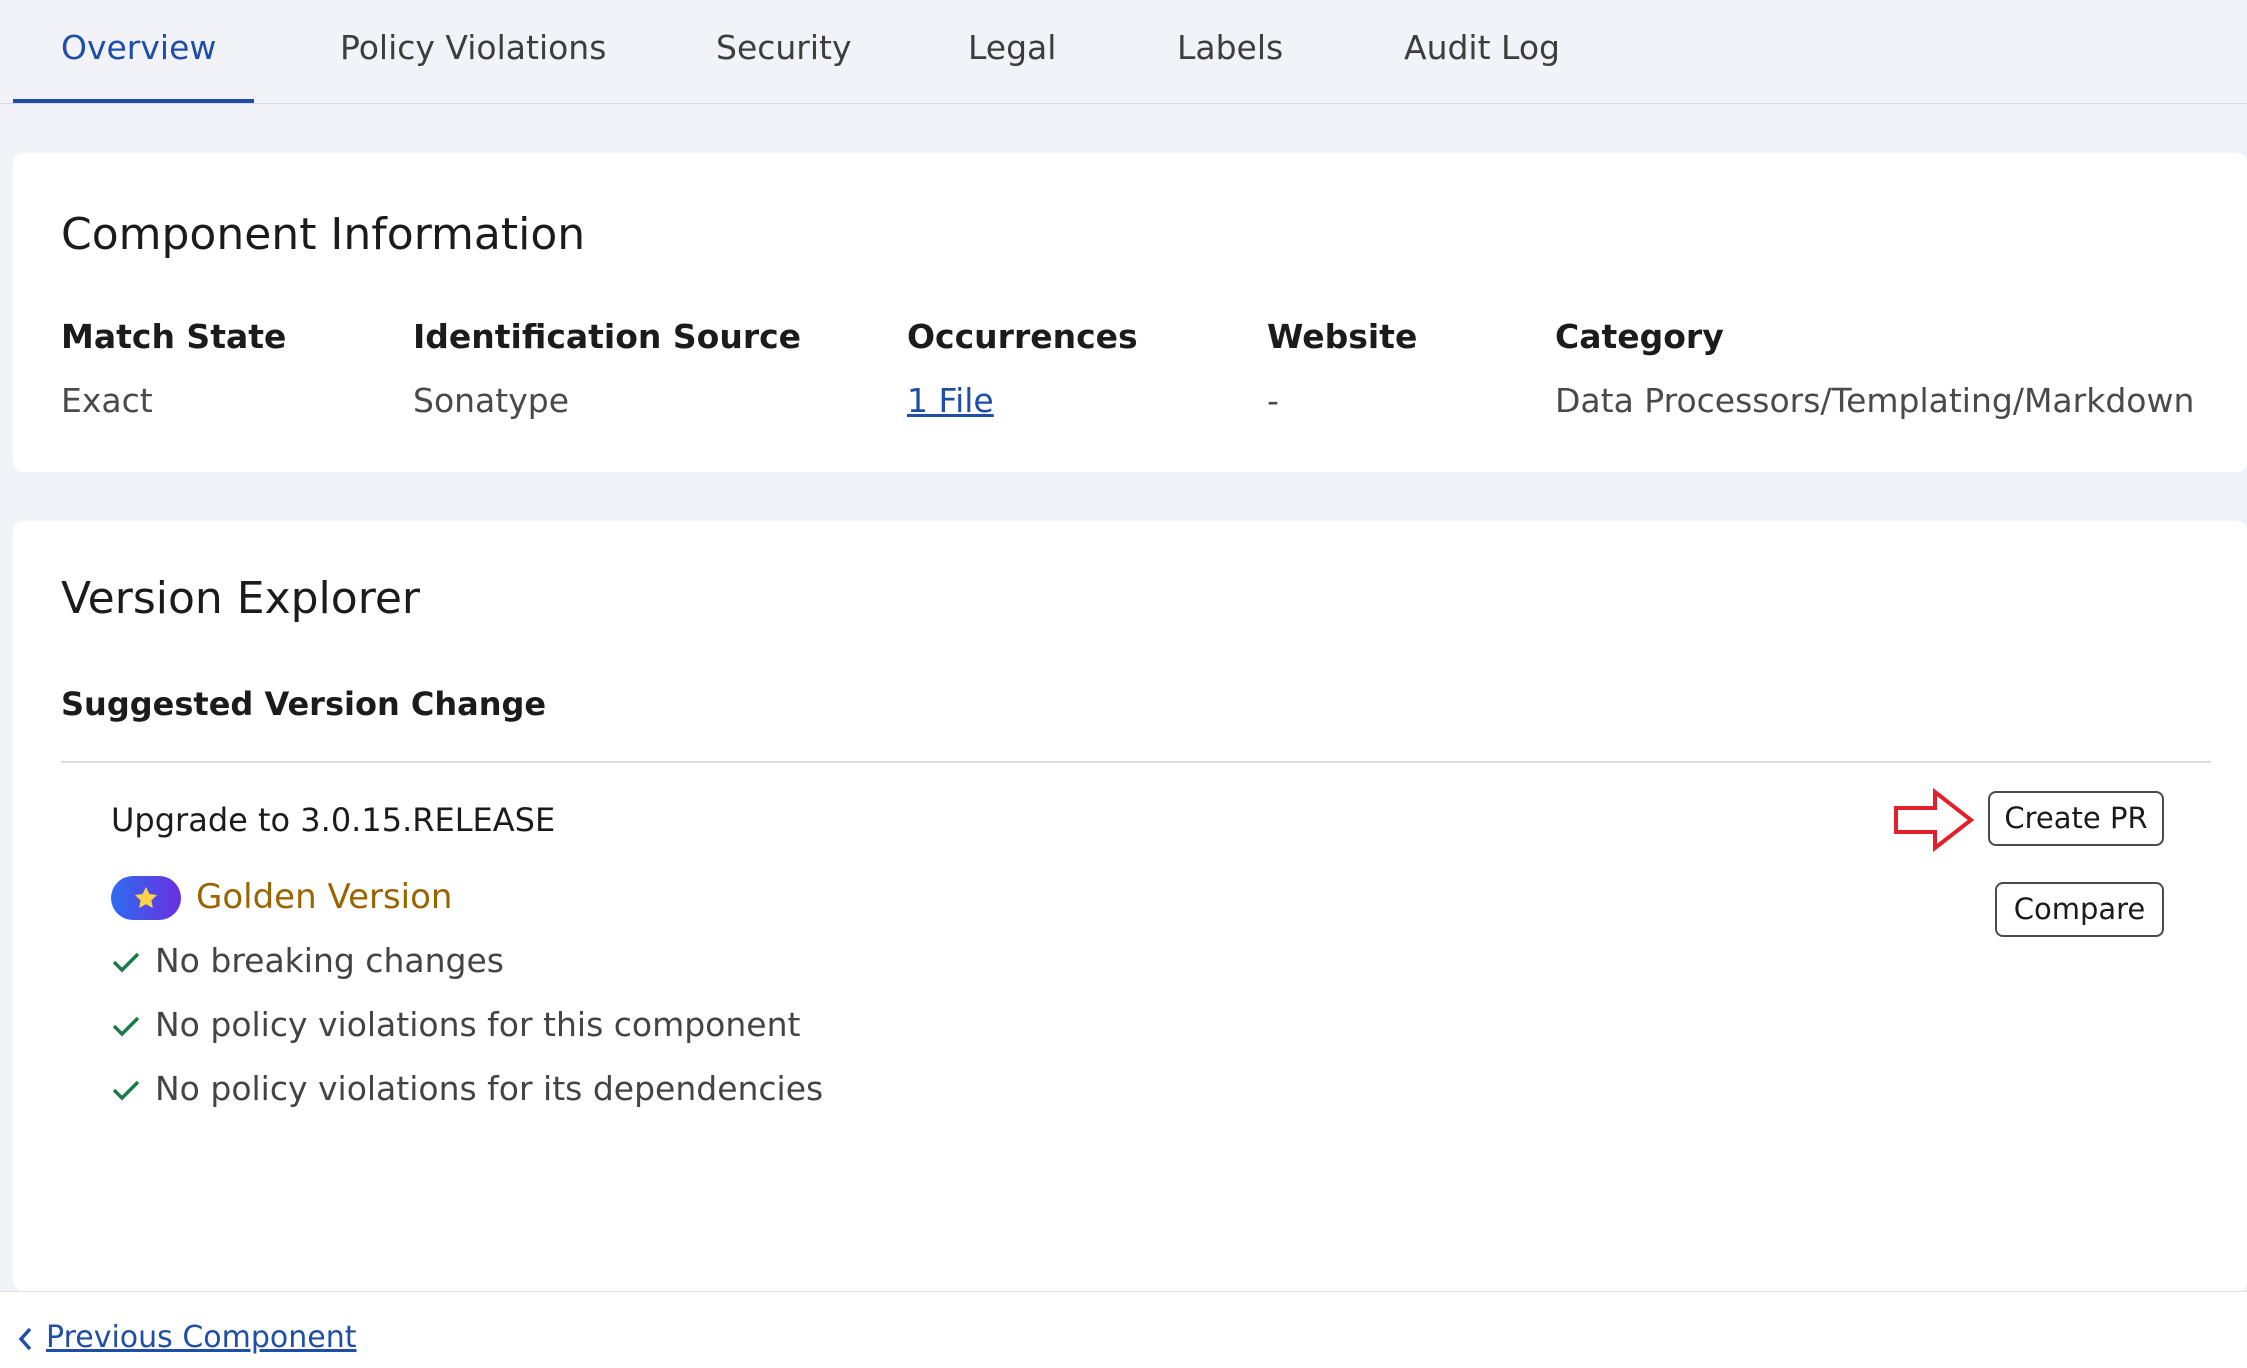 The width and height of the screenshot is (2247, 1368). Describe the element at coordinates (1482, 47) in the screenshot. I see `tab-audit-log: Audit Log` at that location.